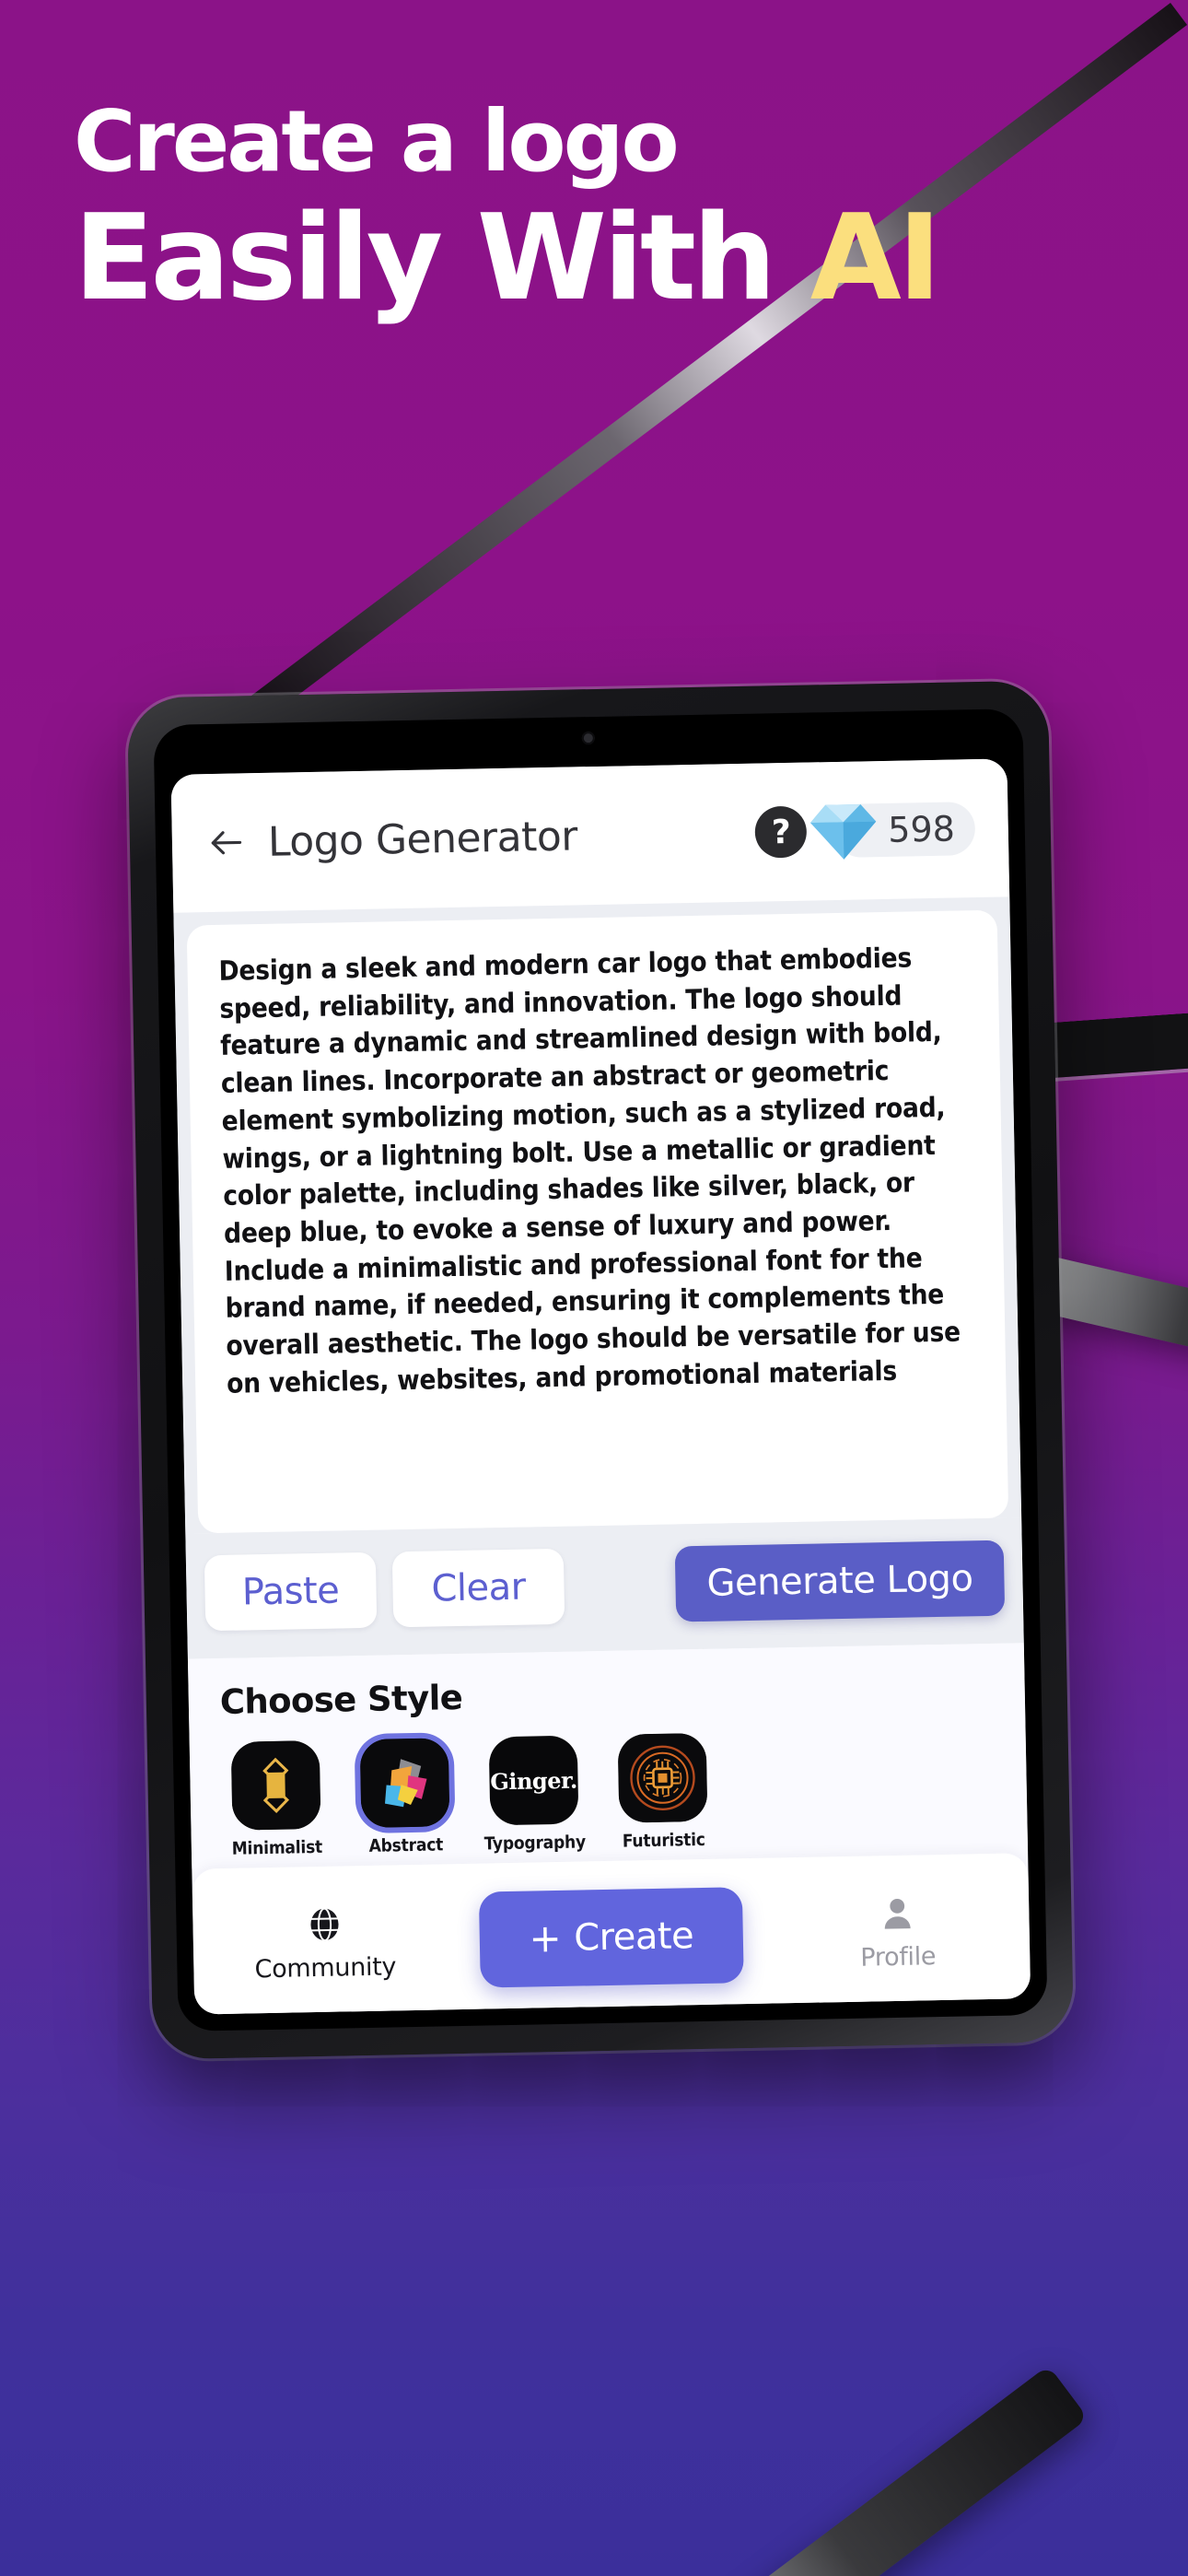 This screenshot has height=2576, width=1188. What do you see at coordinates (897, 1913) in the screenshot?
I see `person-icon` at bounding box center [897, 1913].